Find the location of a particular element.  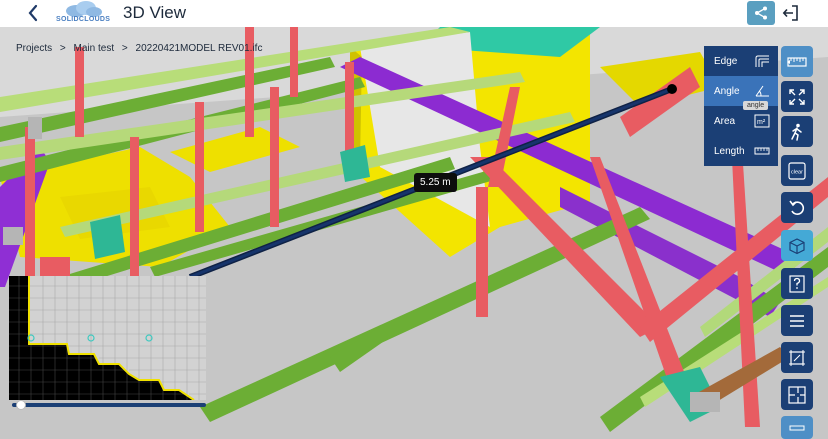

clear-button: clear is located at coordinates (797, 170).